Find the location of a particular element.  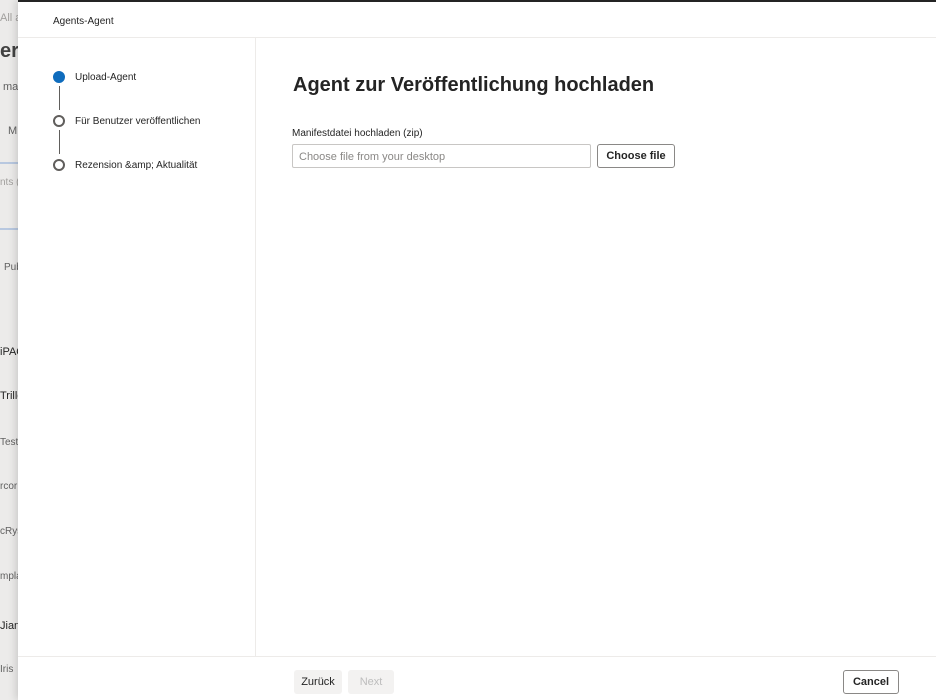

next-button: Next is located at coordinates (371, 682).